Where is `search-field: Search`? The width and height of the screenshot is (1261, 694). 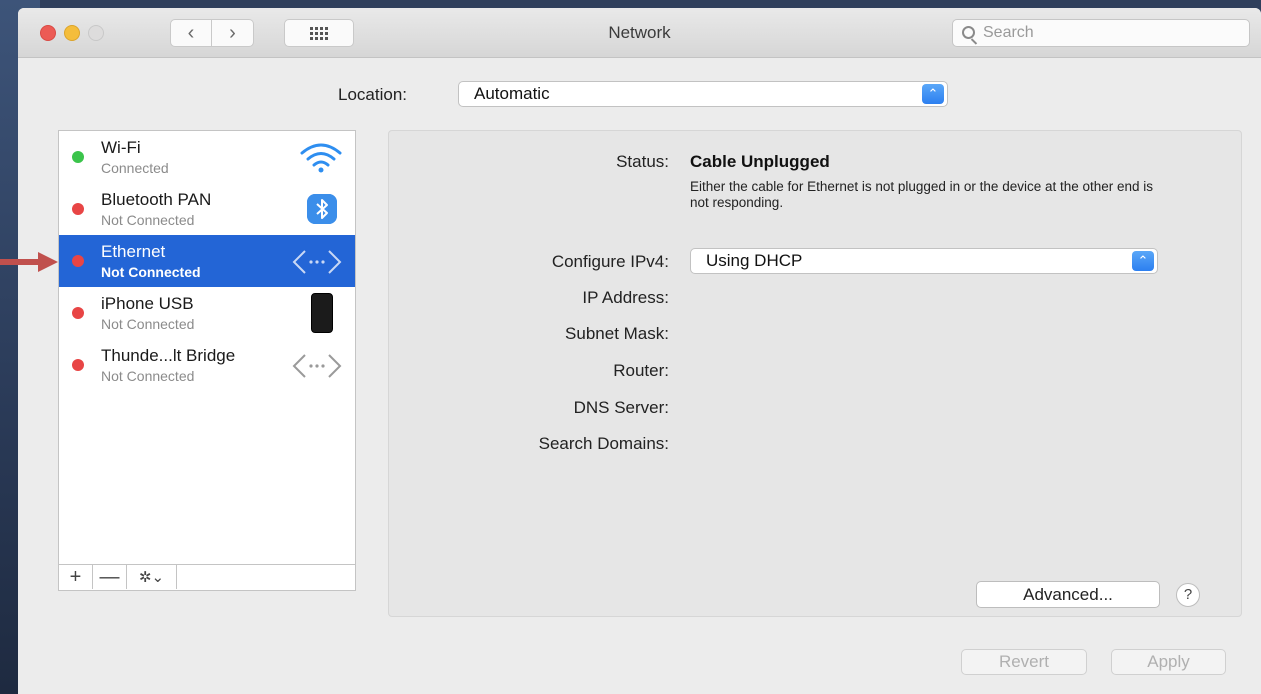
search-field: Search is located at coordinates (1101, 33).